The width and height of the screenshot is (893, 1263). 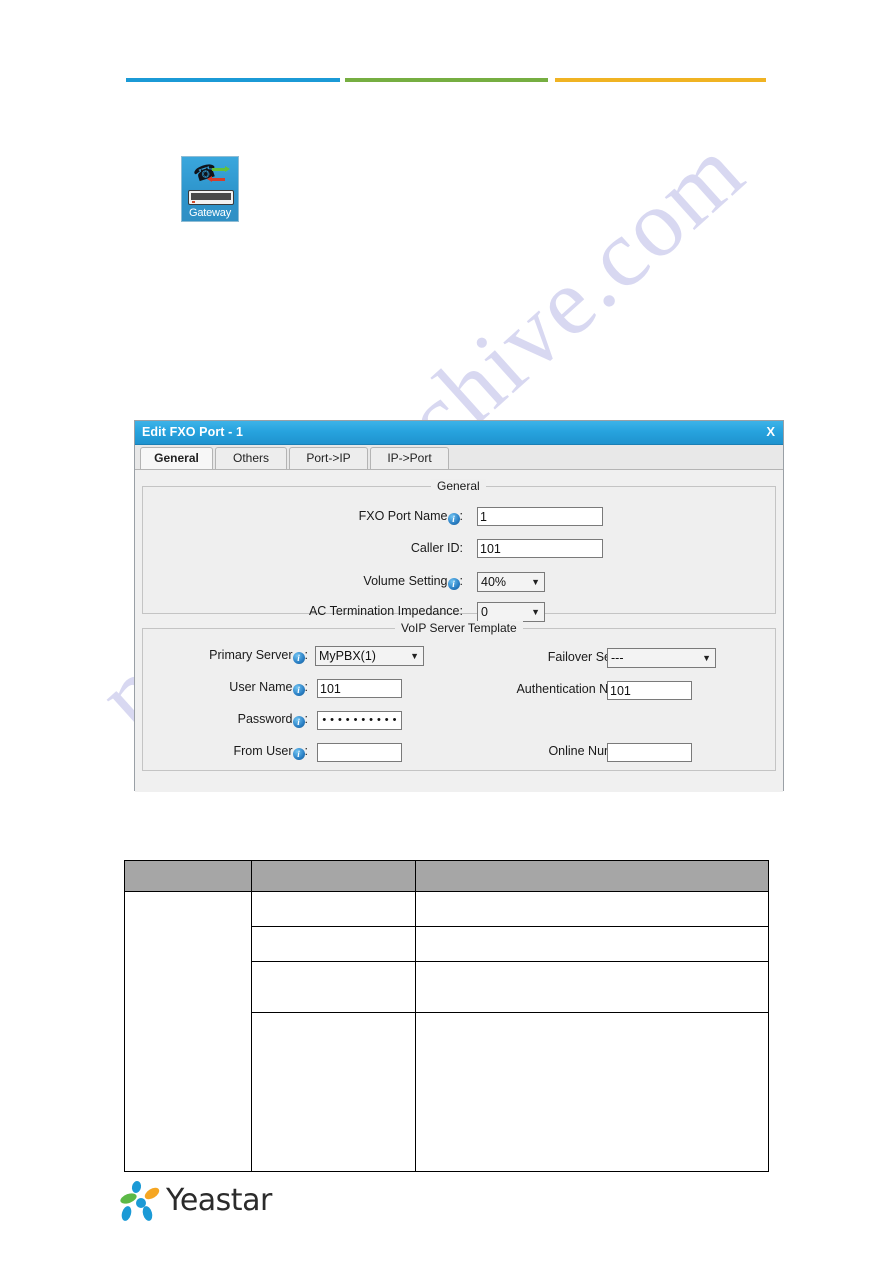 What do you see at coordinates (459, 433) in the screenshot?
I see `dialog-titlebar: Edit FXO Port - 1 X` at bounding box center [459, 433].